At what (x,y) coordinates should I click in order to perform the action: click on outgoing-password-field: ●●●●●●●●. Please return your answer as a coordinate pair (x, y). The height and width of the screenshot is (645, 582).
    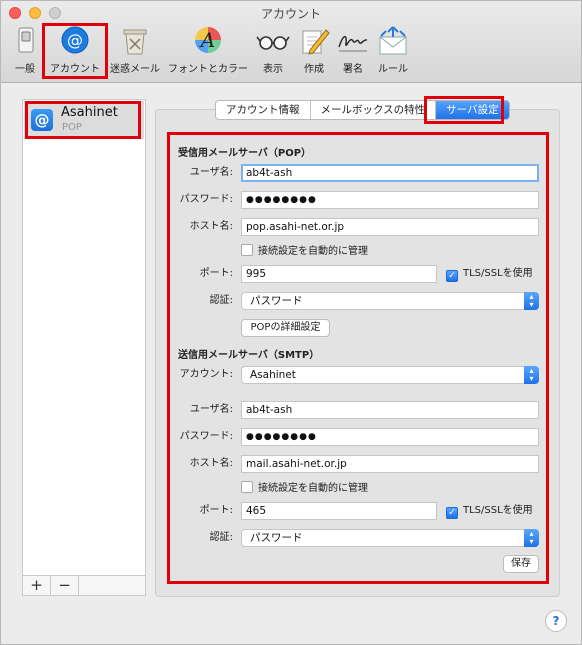
    Looking at the image, I should click on (390, 437).